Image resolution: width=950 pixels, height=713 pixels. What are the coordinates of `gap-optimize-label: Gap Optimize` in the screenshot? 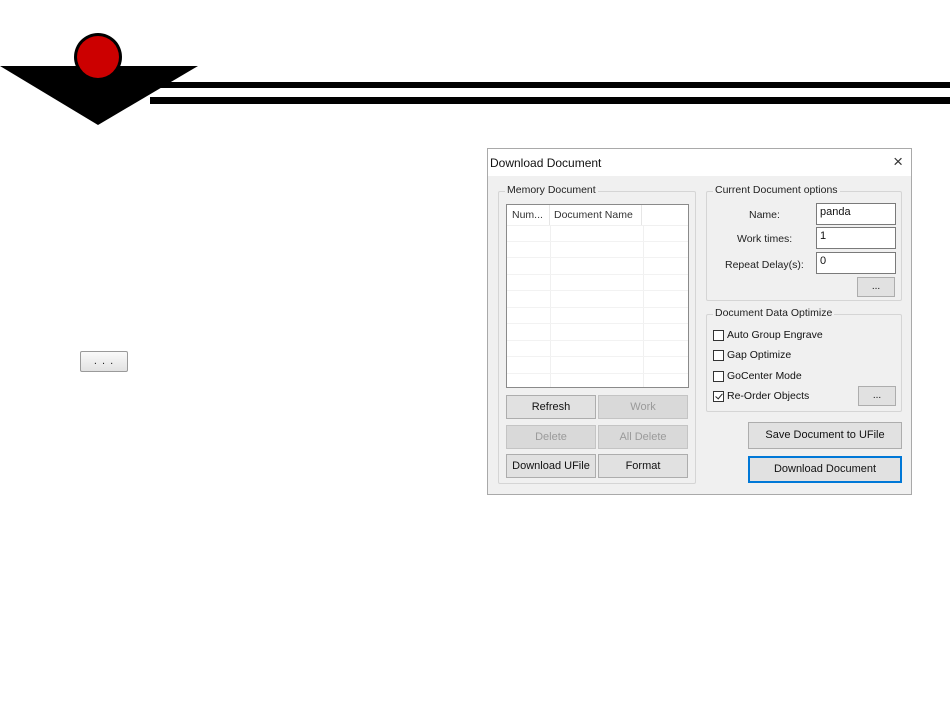 It's located at (759, 355).